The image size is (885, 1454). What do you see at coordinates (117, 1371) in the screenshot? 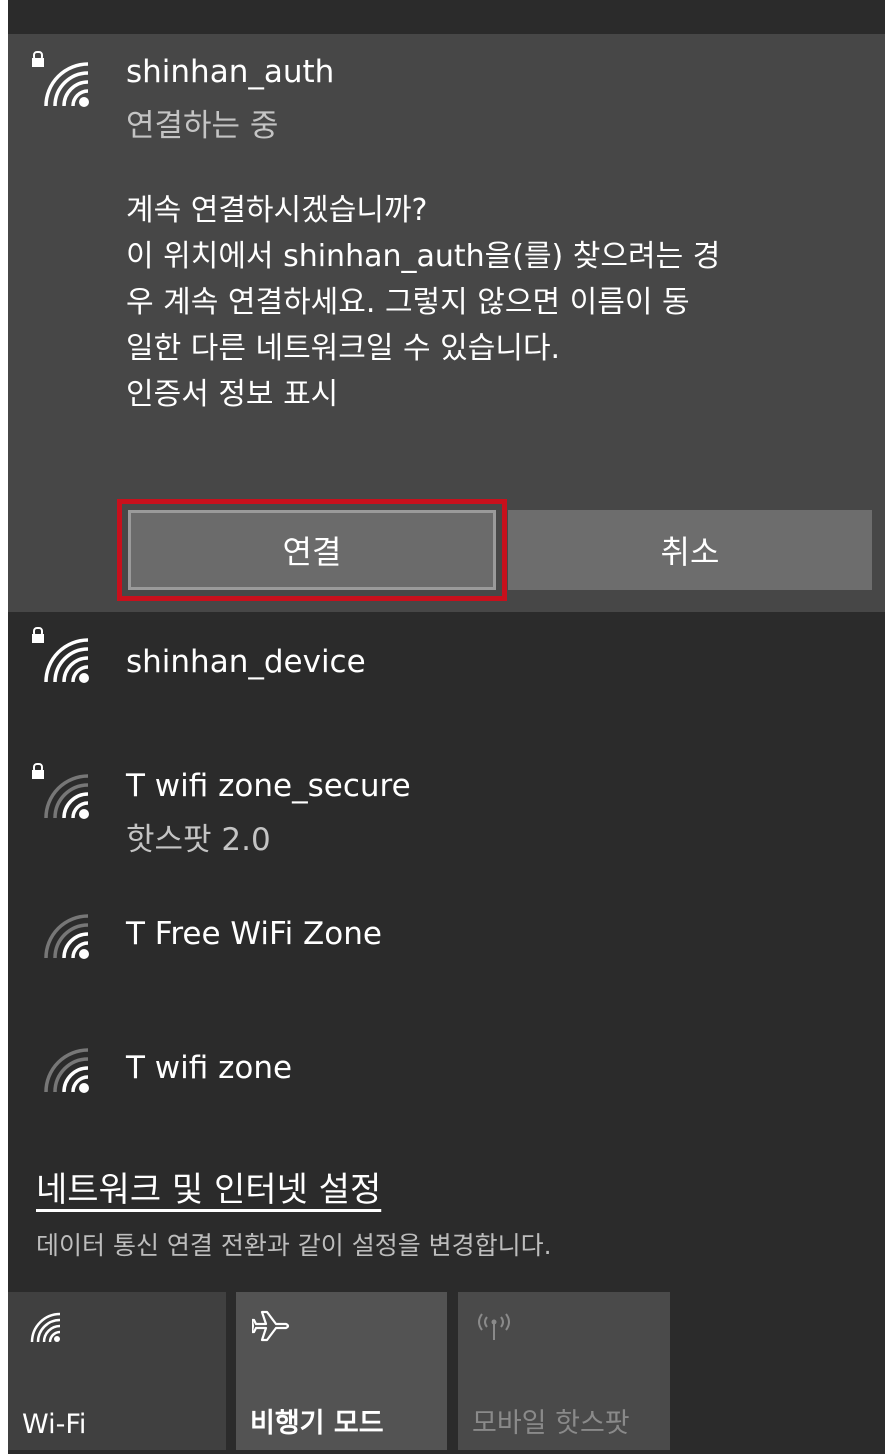
I see `quick-action-wifi: Wi-Fi` at bounding box center [117, 1371].